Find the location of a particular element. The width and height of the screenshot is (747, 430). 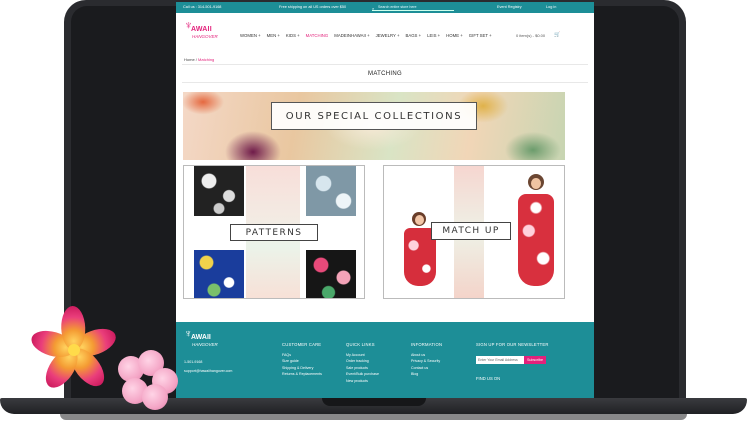

woman-model-image is located at coordinates (535, 236).